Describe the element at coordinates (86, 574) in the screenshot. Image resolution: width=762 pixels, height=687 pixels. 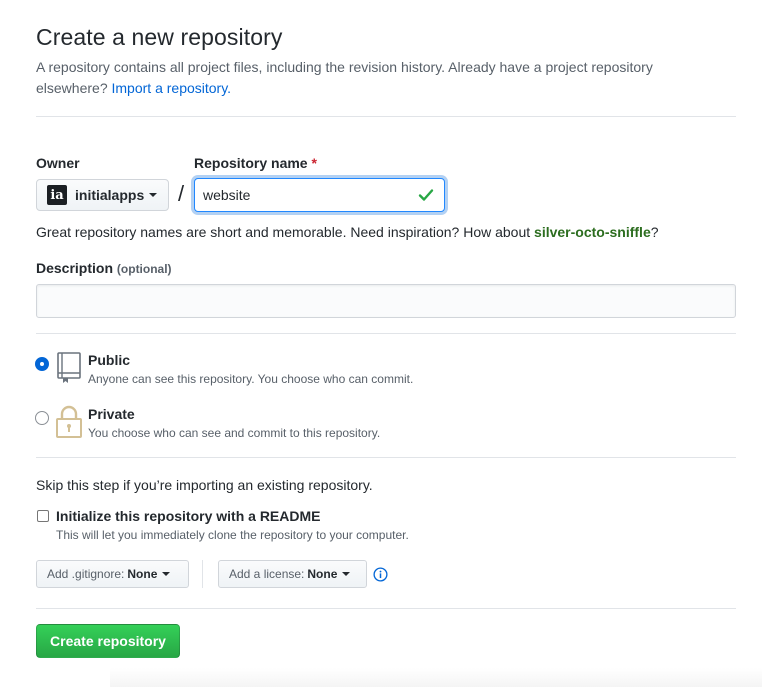
I see `gitignore-label: Add .gitignore:` at that location.